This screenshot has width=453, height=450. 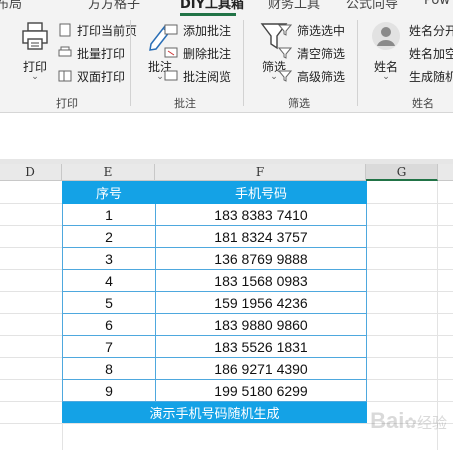 I want to click on tab-diy-toolbox: DIY工具箱, so click(x=212, y=6).